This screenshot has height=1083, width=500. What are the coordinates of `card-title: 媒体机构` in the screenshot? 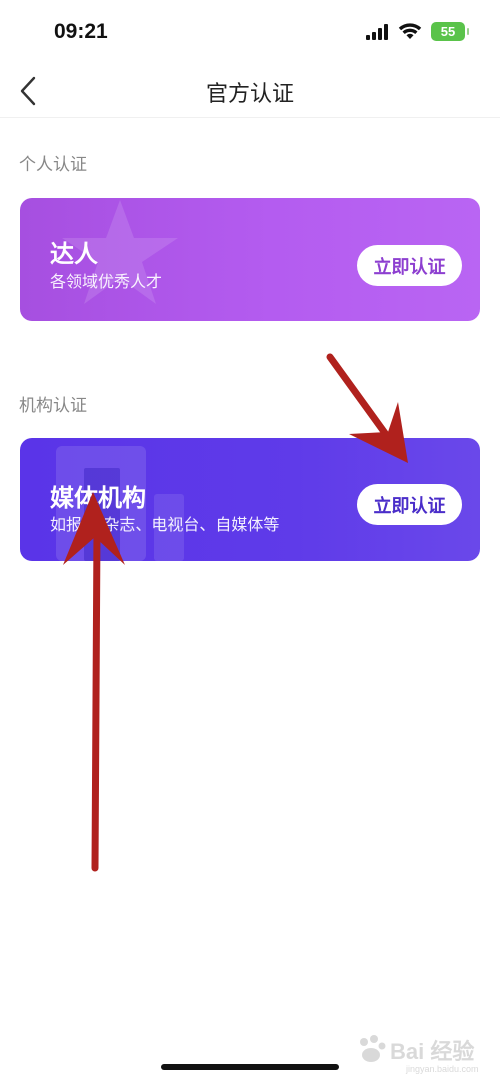 It's located at (98, 498).